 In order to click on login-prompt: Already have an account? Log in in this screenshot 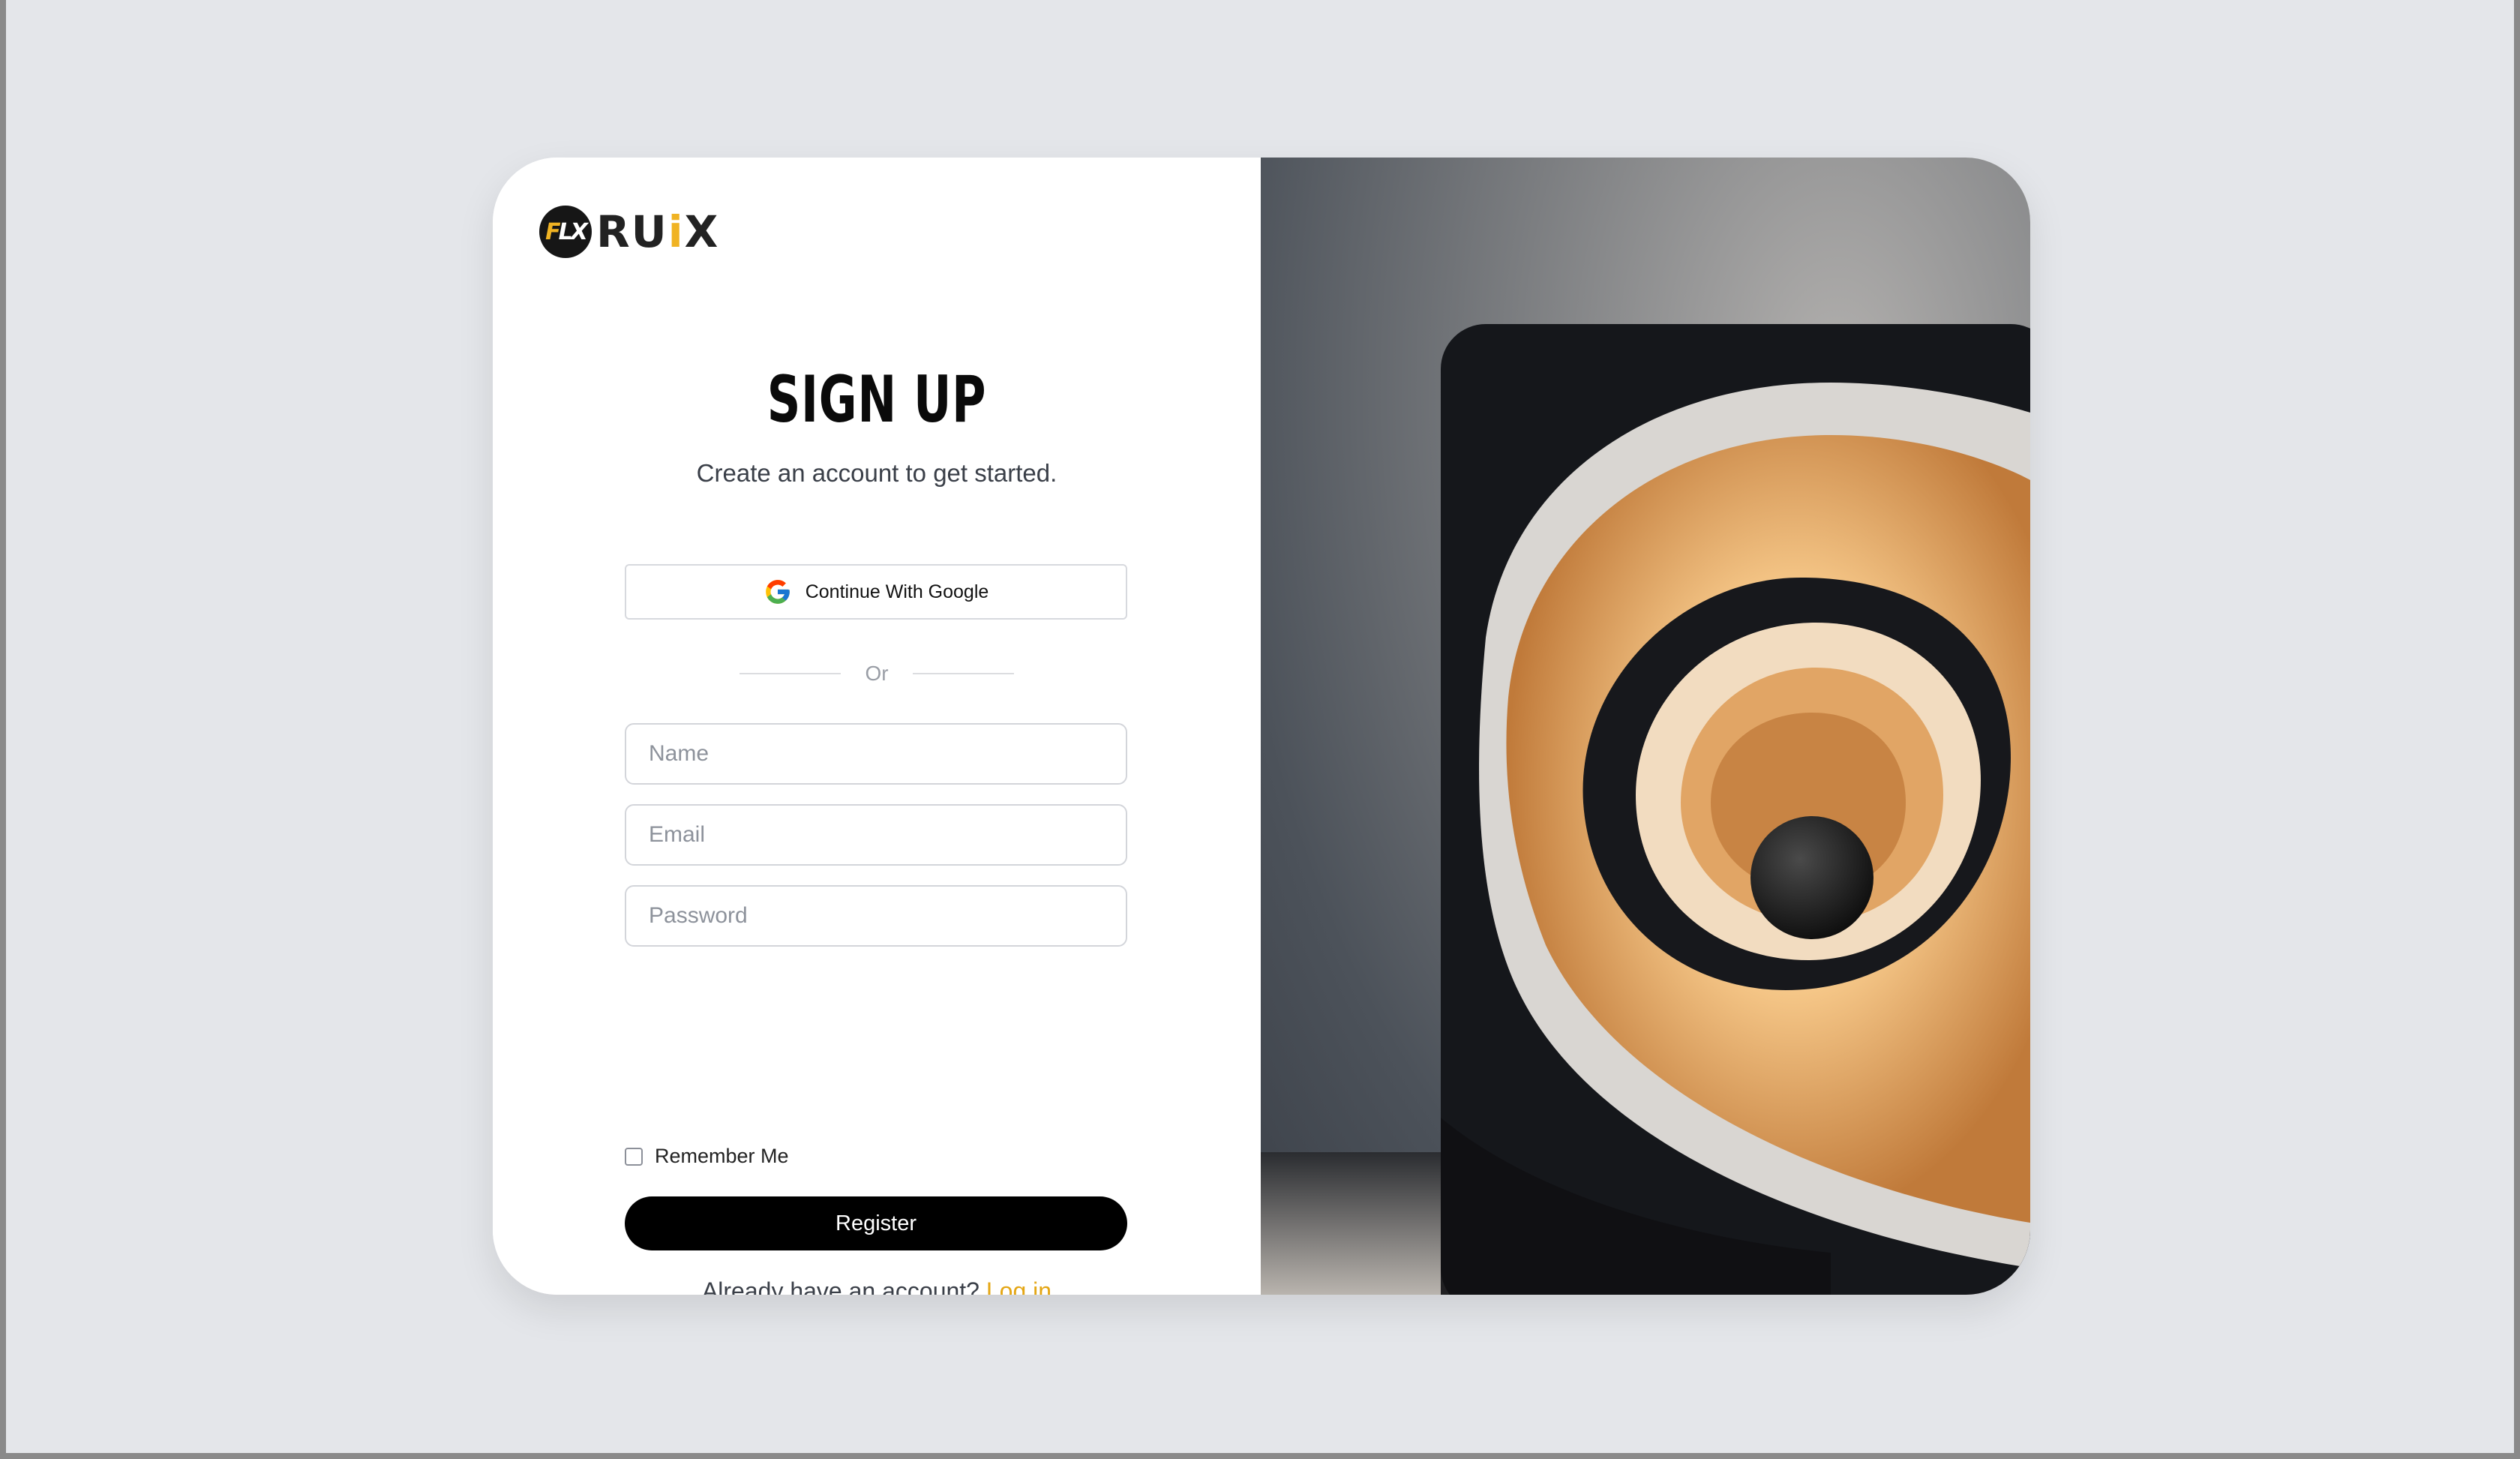, I will do `click(877, 1286)`.